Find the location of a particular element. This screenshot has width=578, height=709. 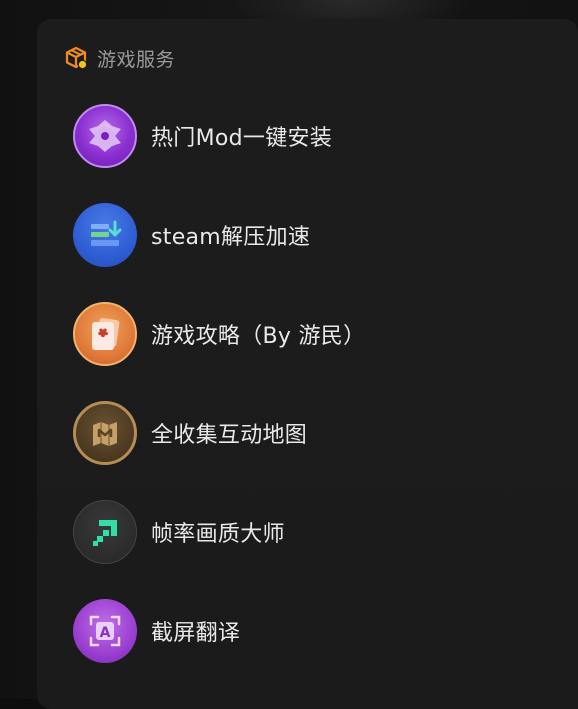

svg-text: A is located at coordinates (105, 633).